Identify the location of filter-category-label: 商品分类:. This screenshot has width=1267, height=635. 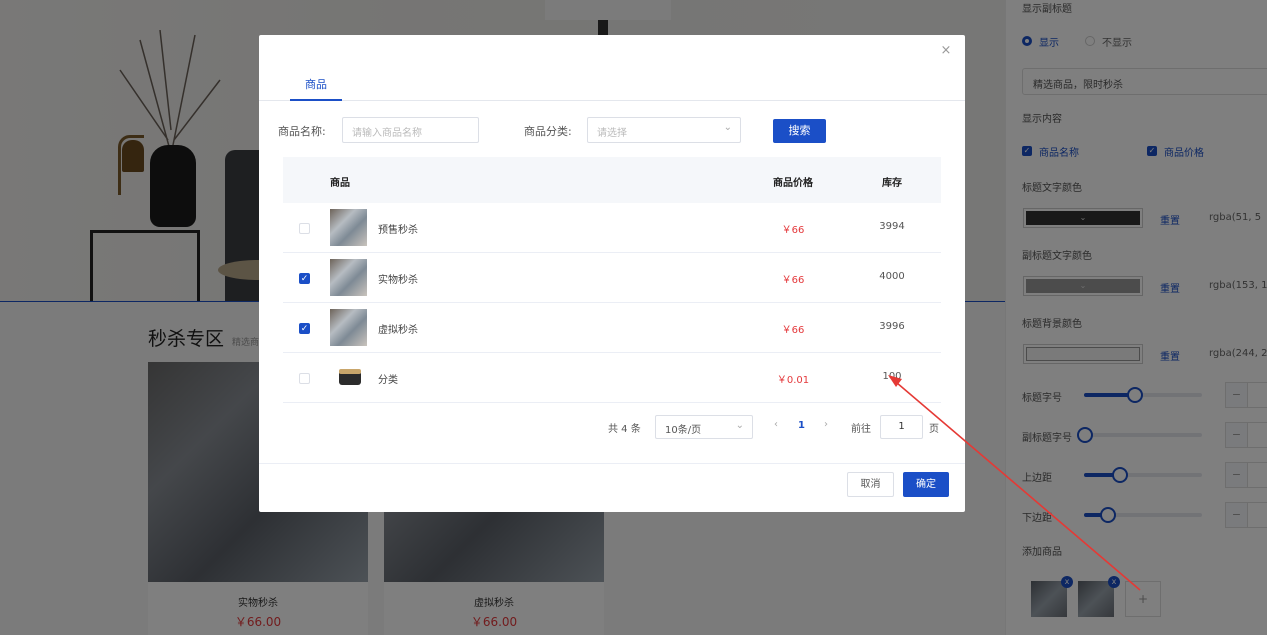
(548, 131).